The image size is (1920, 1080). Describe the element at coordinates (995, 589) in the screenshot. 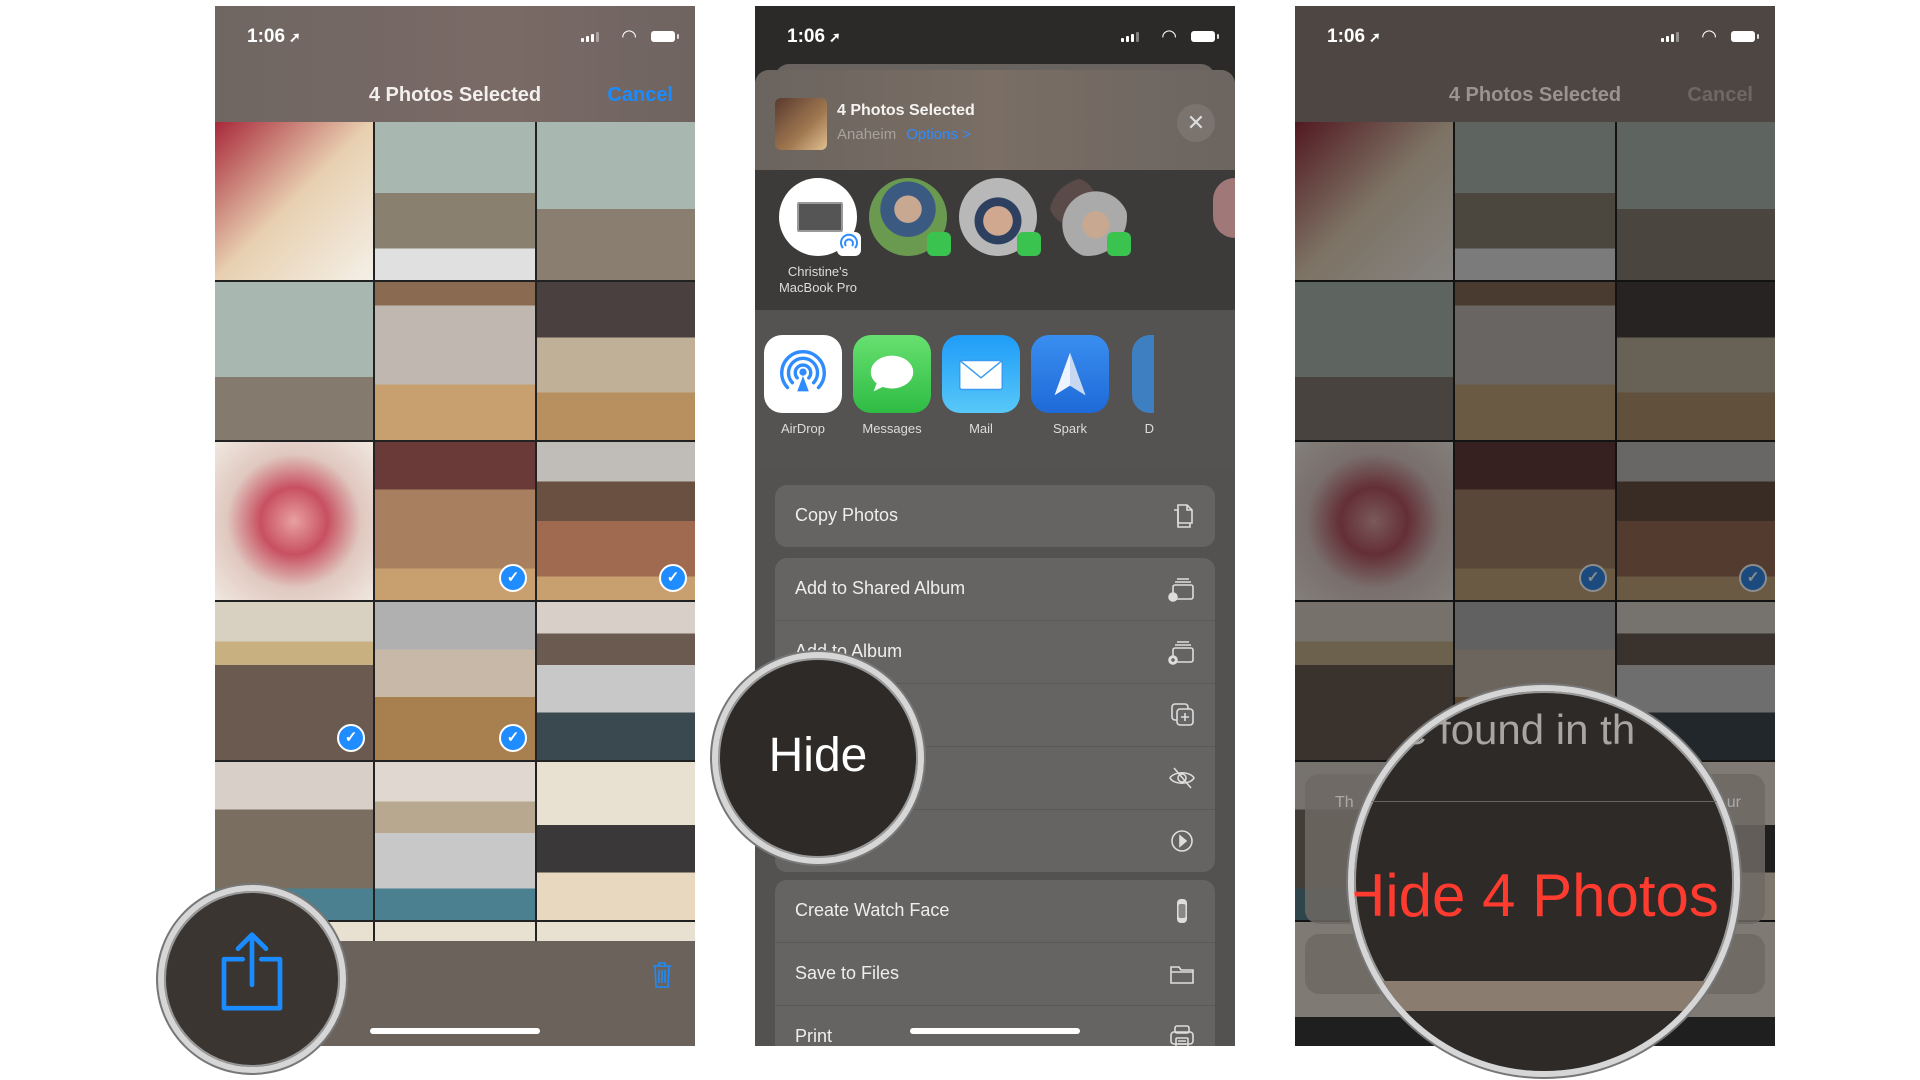

I see `action-row-add-to-shared-album: Add to Shared Album` at that location.